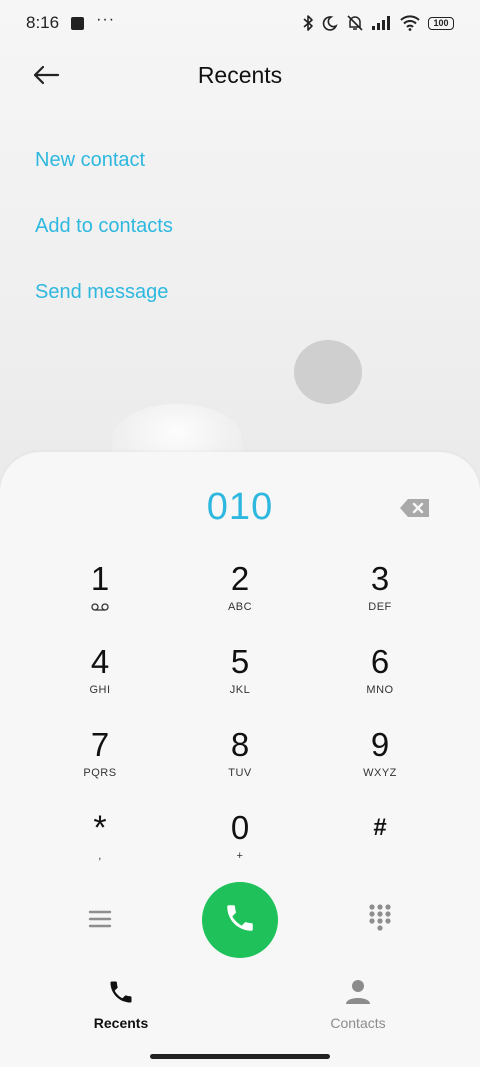  What do you see at coordinates (100, 773) in the screenshot?
I see `key-letters: PQRS` at bounding box center [100, 773].